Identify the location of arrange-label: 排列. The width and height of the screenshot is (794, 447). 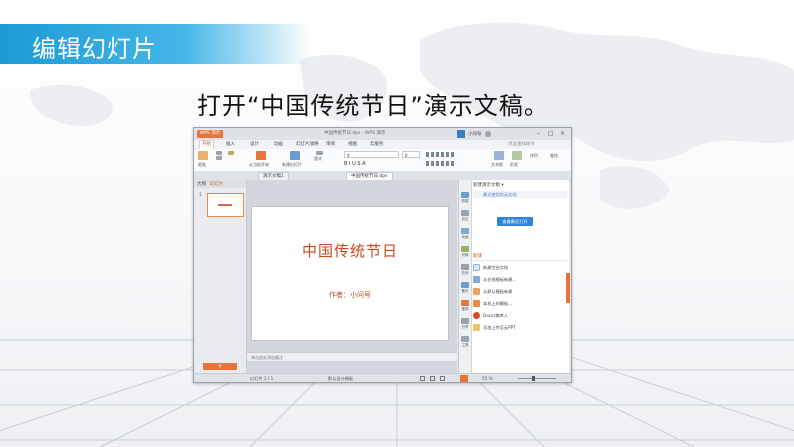
(534, 156).